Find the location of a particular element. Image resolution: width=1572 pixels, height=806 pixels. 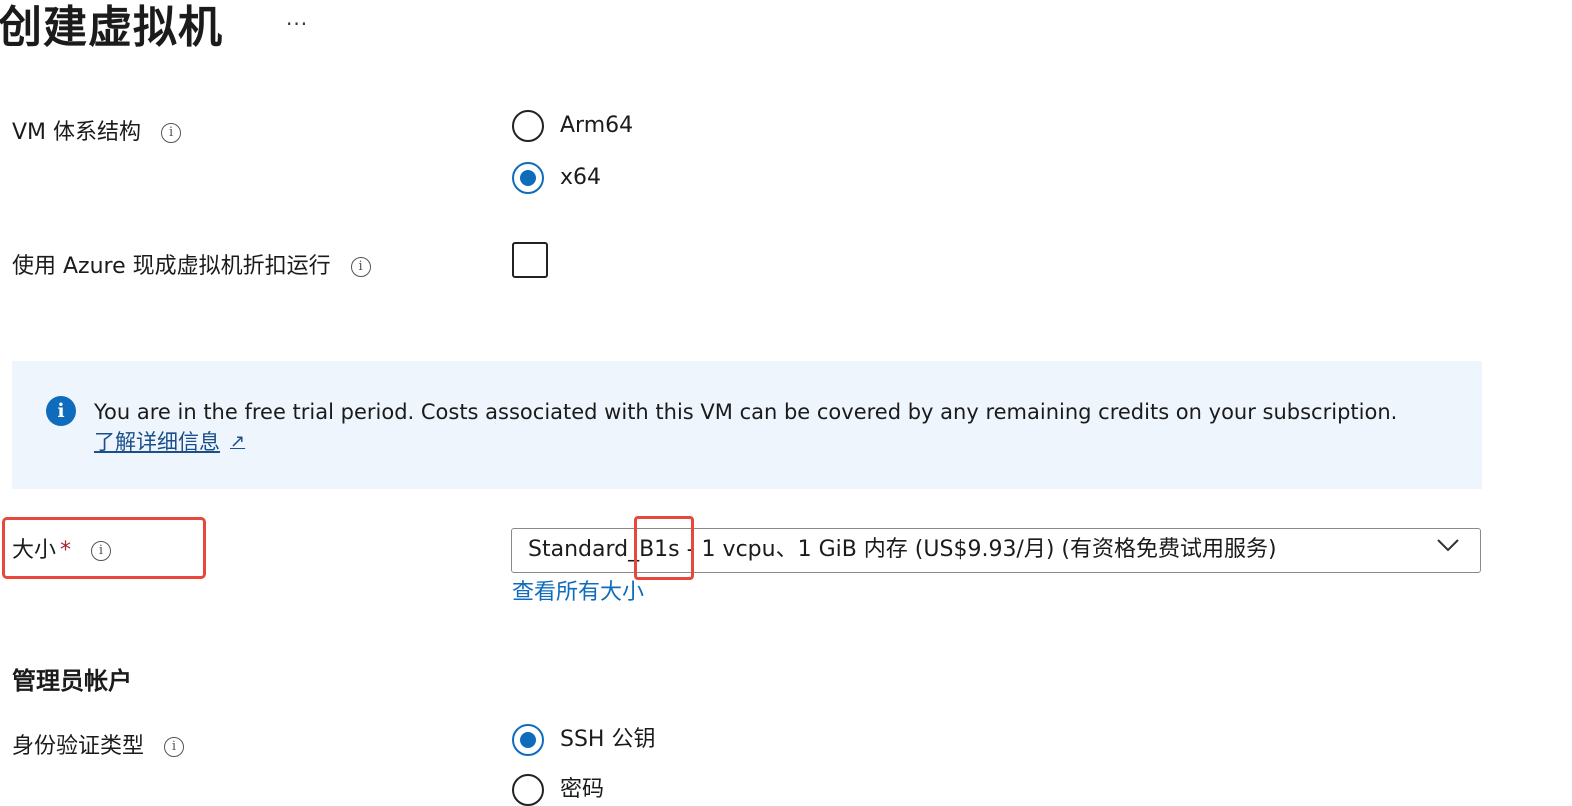

admin-account-heading: 管理员帐户 is located at coordinates (72, 681).